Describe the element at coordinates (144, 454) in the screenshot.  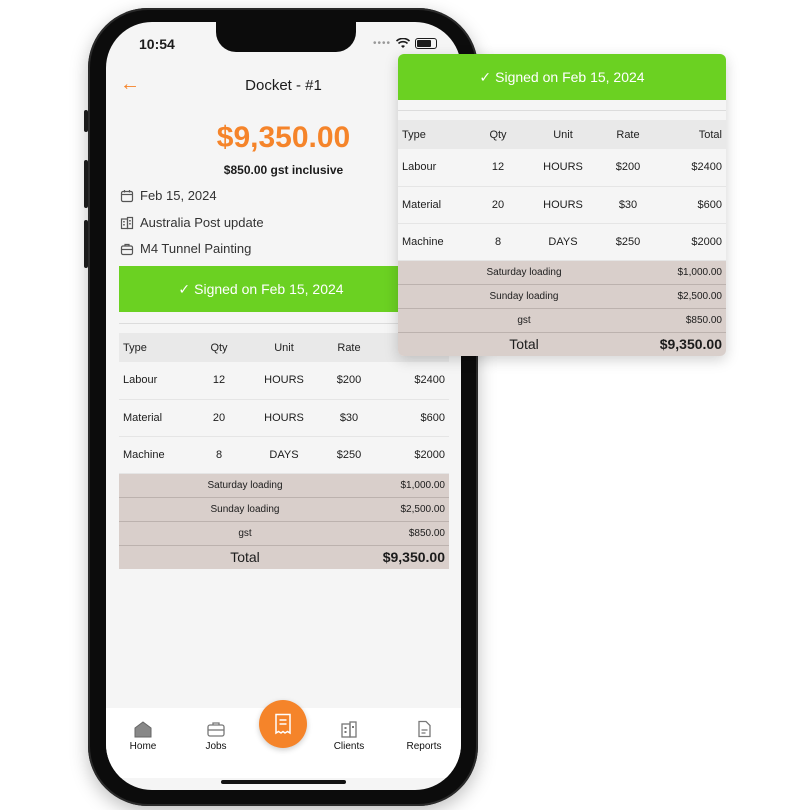
I see `row-type: Machine` at that location.